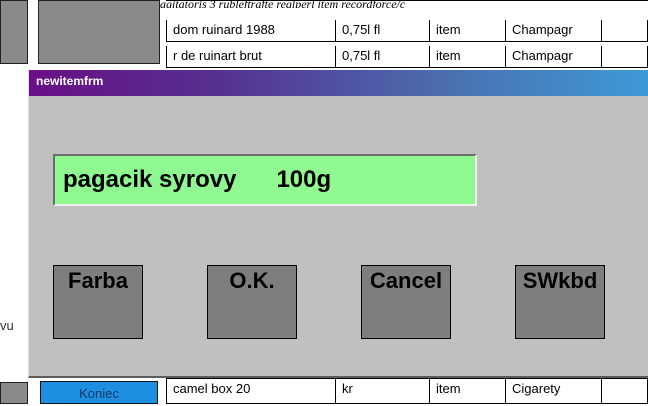  I want to click on cell-name: dom ruinard 1988, so click(251, 31).